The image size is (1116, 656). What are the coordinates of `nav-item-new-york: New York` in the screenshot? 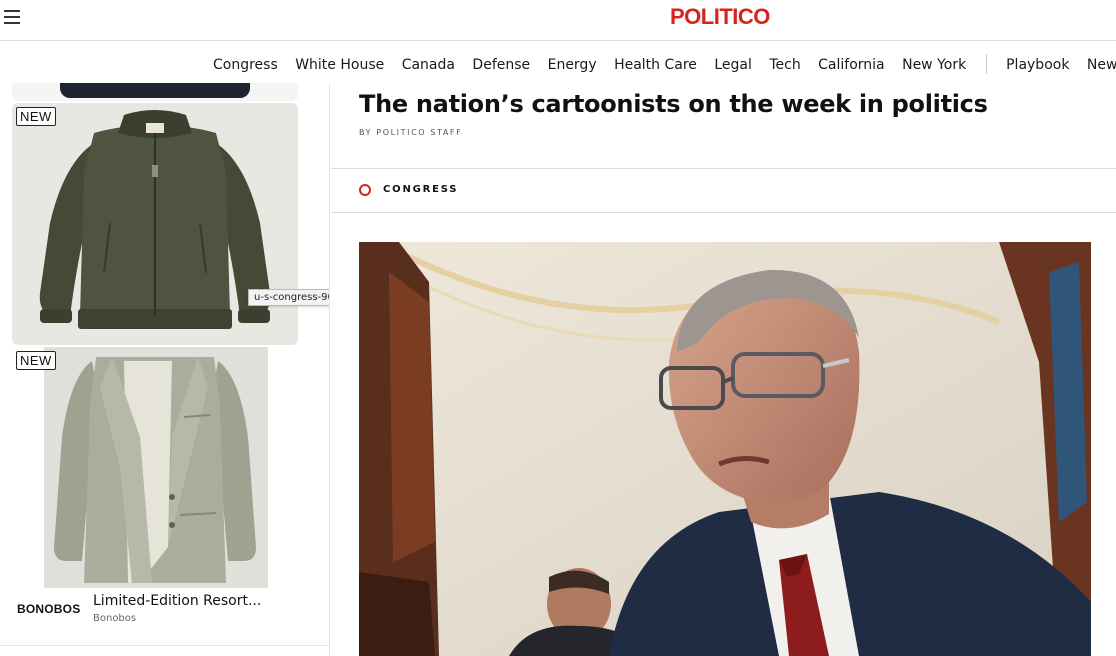 It's located at (934, 65).